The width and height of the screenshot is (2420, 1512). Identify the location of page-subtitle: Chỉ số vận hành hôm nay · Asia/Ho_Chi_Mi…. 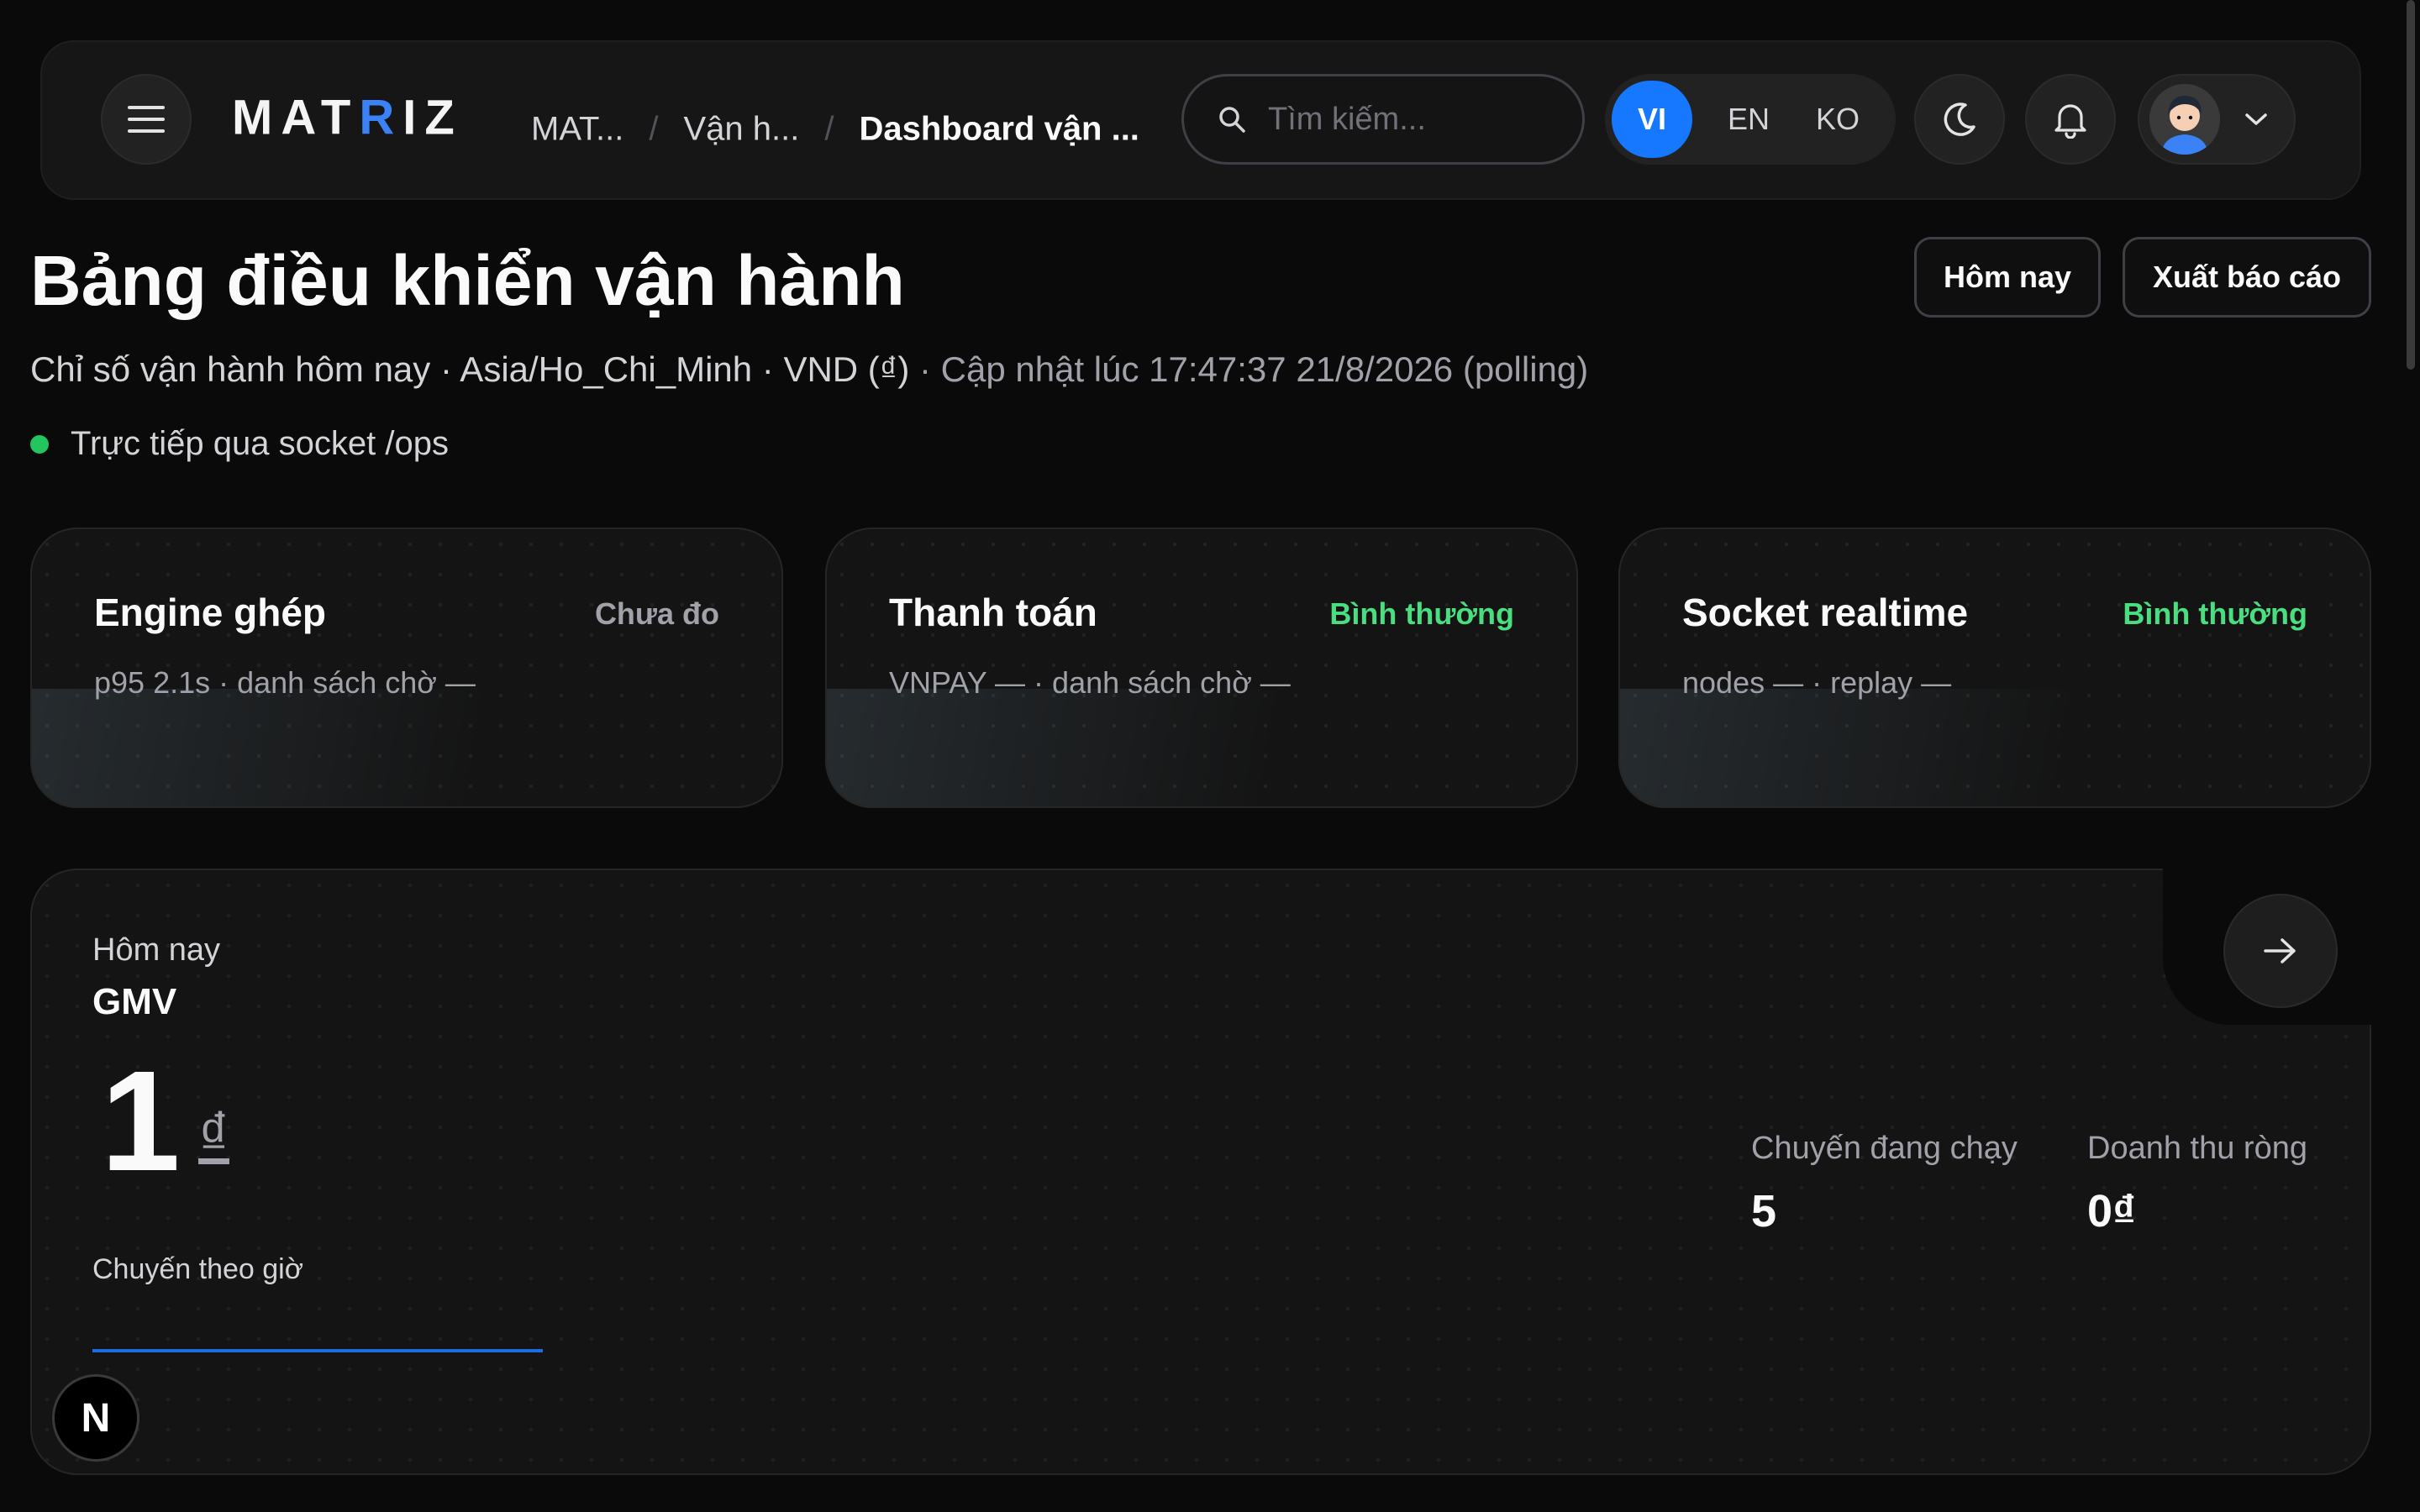
(809, 369).